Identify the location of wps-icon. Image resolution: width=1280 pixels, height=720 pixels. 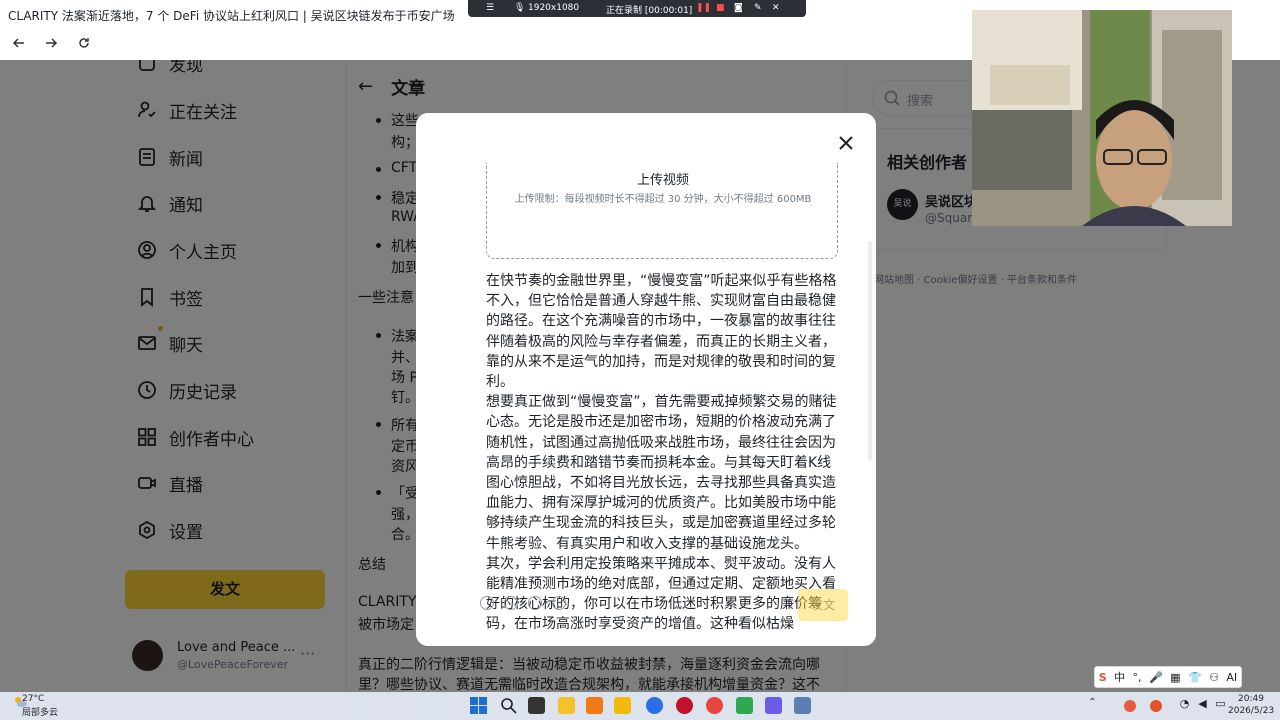
(744, 705).